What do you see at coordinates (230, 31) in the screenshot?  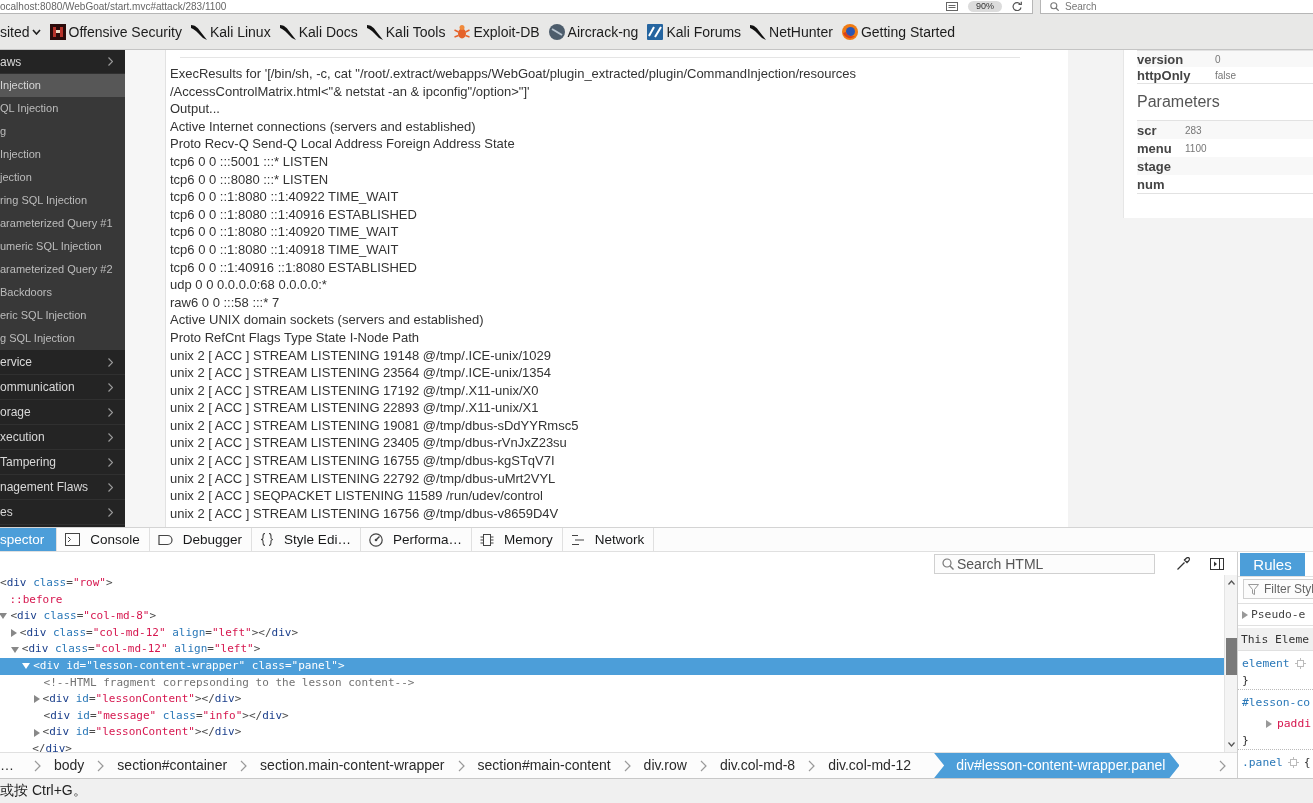 I see `bookmark-item: Kali Linux` at bounding box center [230, 31].